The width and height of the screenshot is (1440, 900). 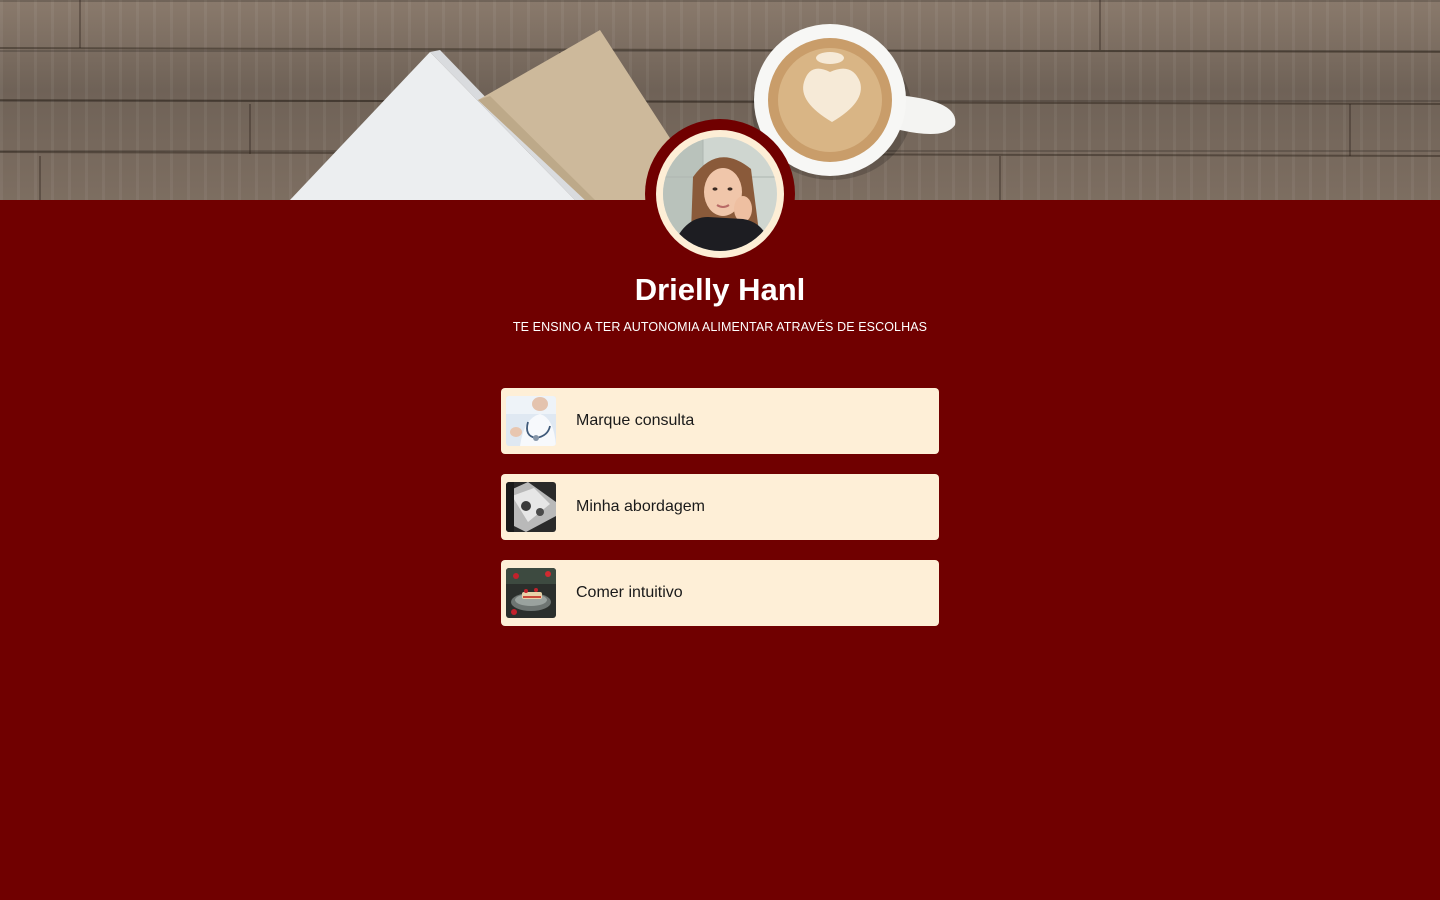 I want to click on link-label: Marque consulta, so click(x=635, y=420).